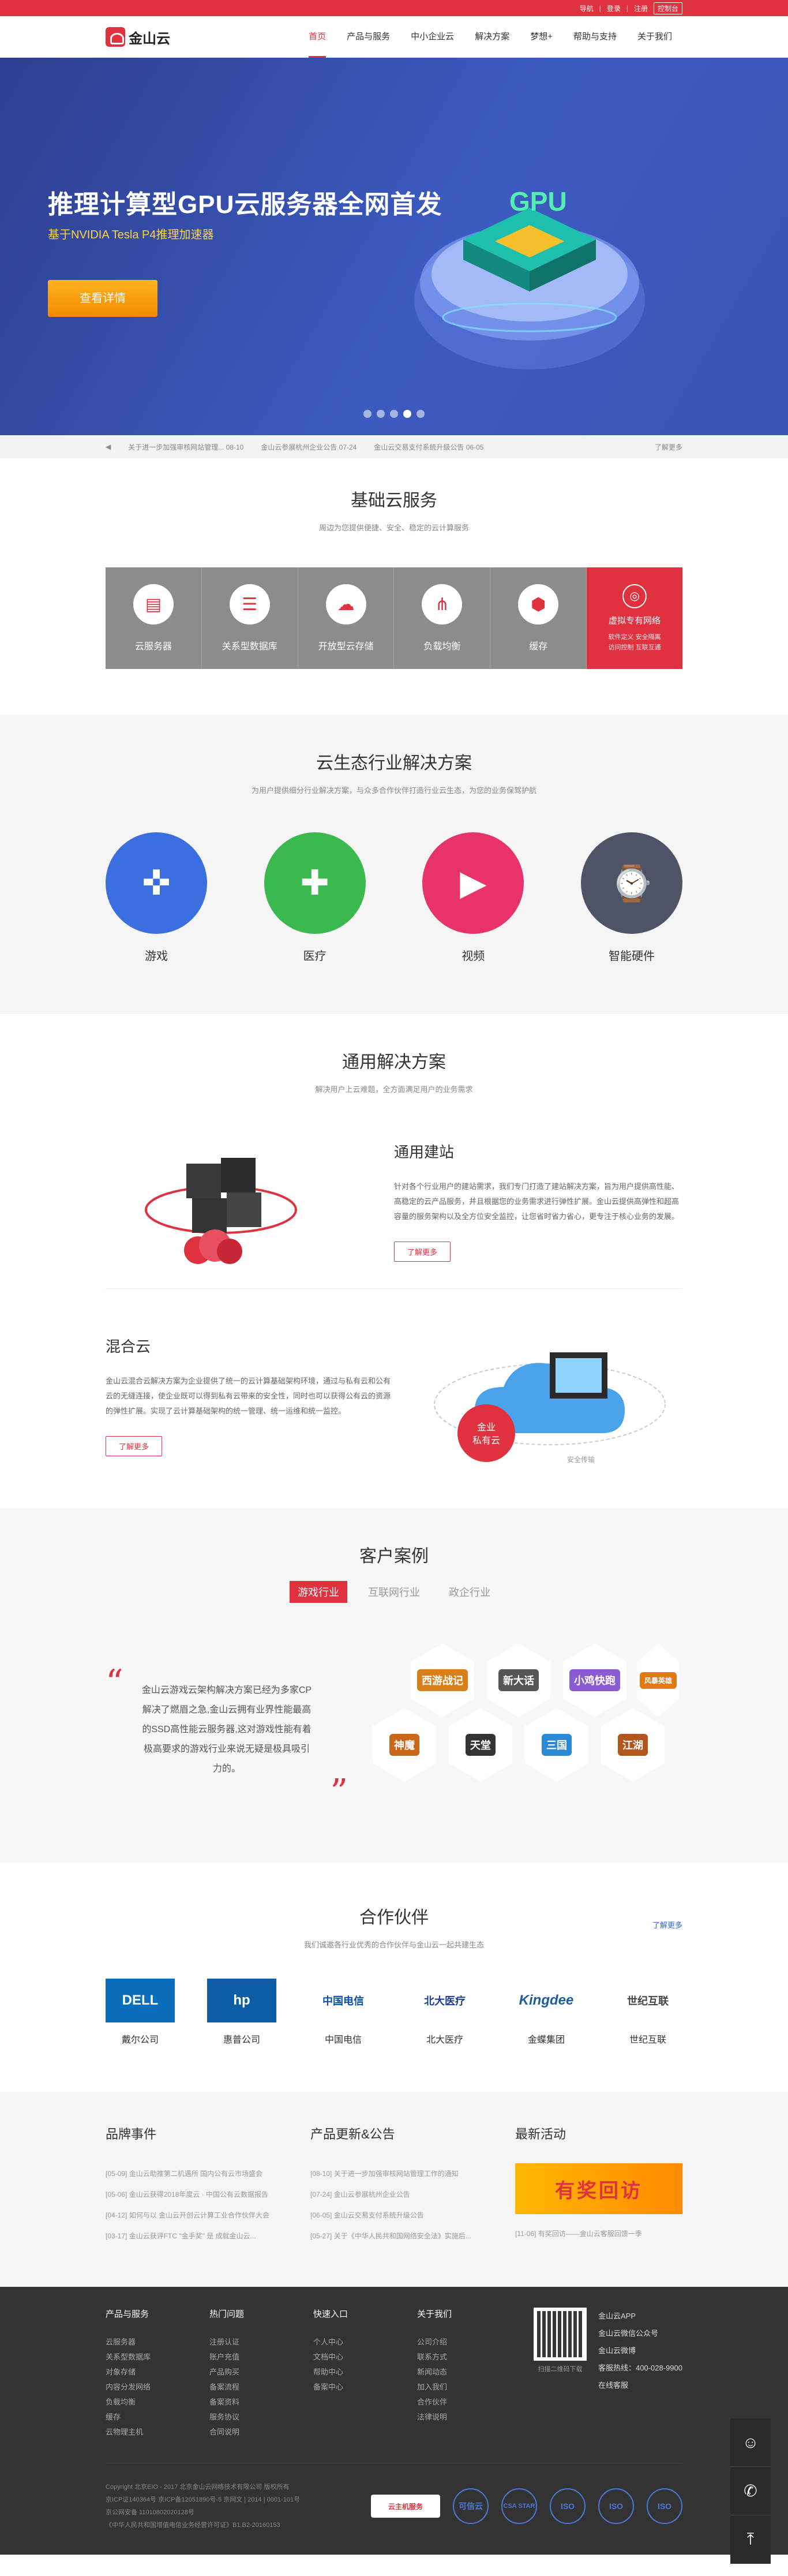 This screenshot has width=788, height=2576. I want to click on footer-link: 法律说明, so click(469, 2417).